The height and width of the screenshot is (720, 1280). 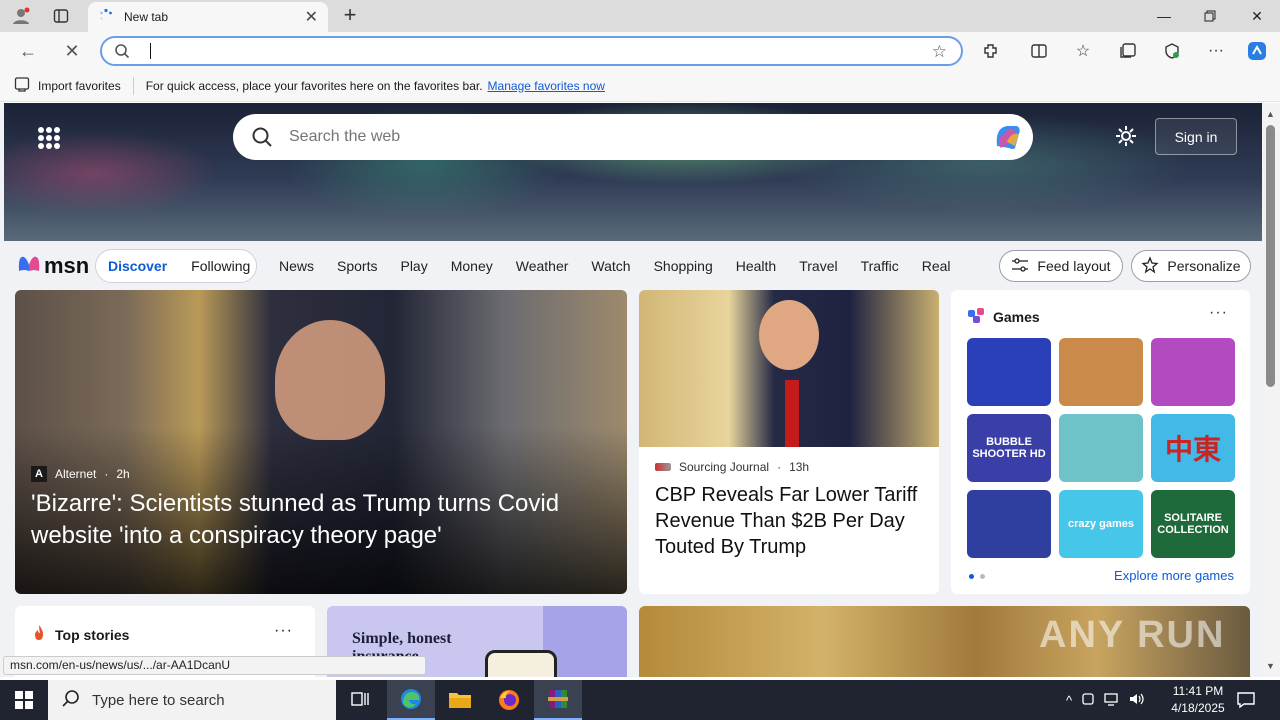 What do you see at coordinates (360, 700) in the screenshot?
I see `task-view-icon` at bounding box center [360, 700].